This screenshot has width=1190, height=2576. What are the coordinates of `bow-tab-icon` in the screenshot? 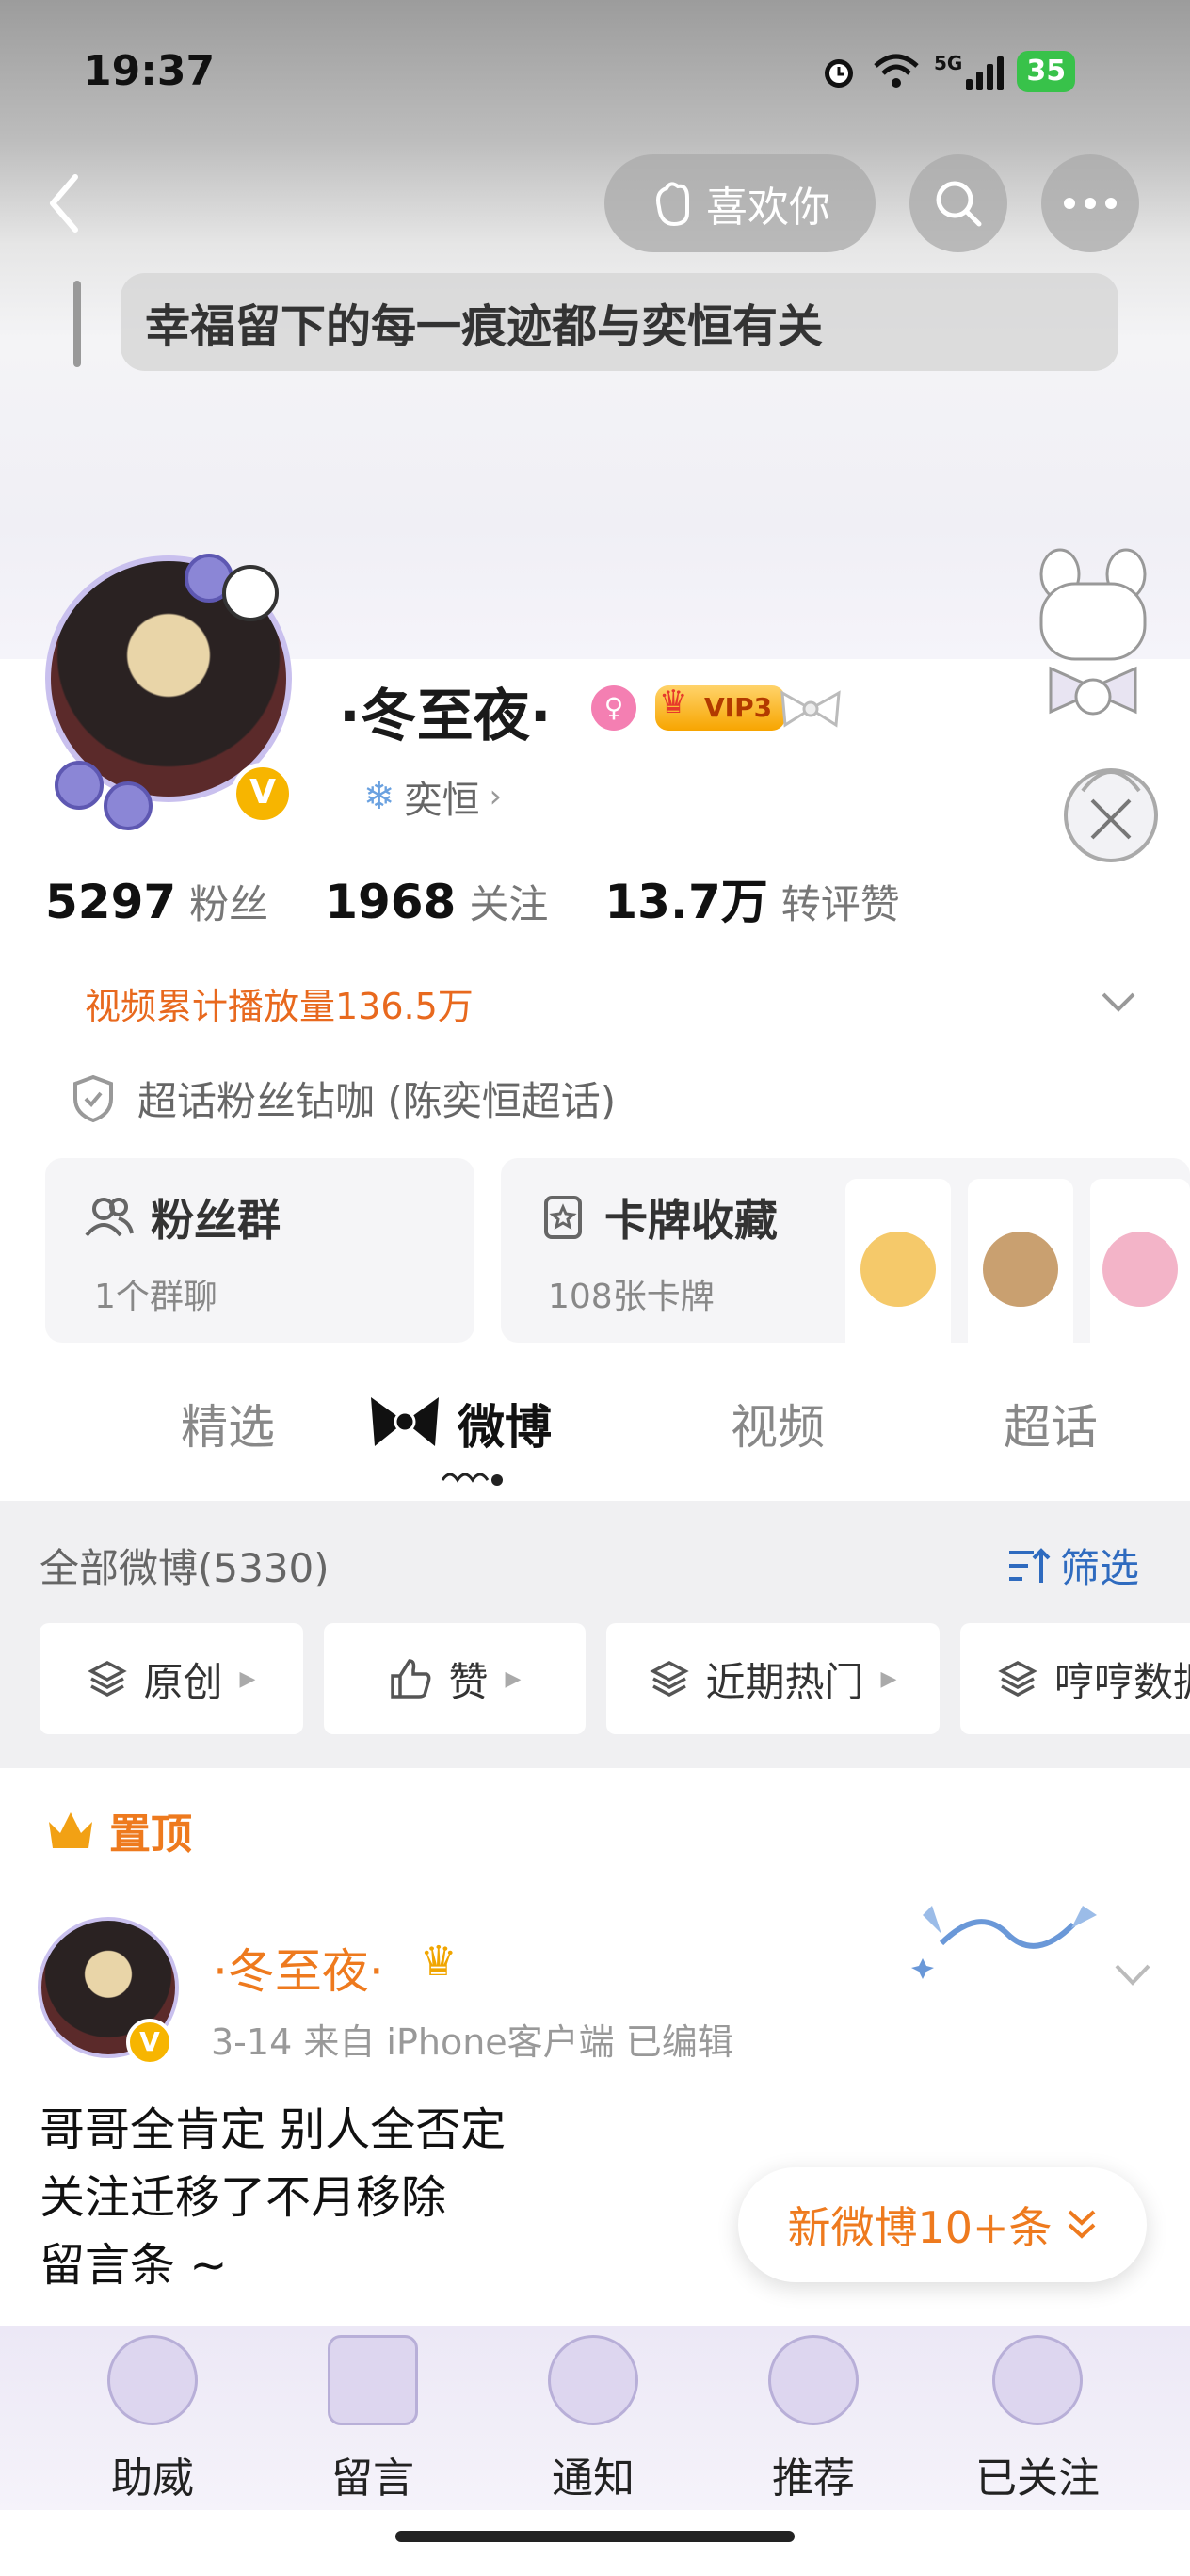 It's located at (405, 1421).